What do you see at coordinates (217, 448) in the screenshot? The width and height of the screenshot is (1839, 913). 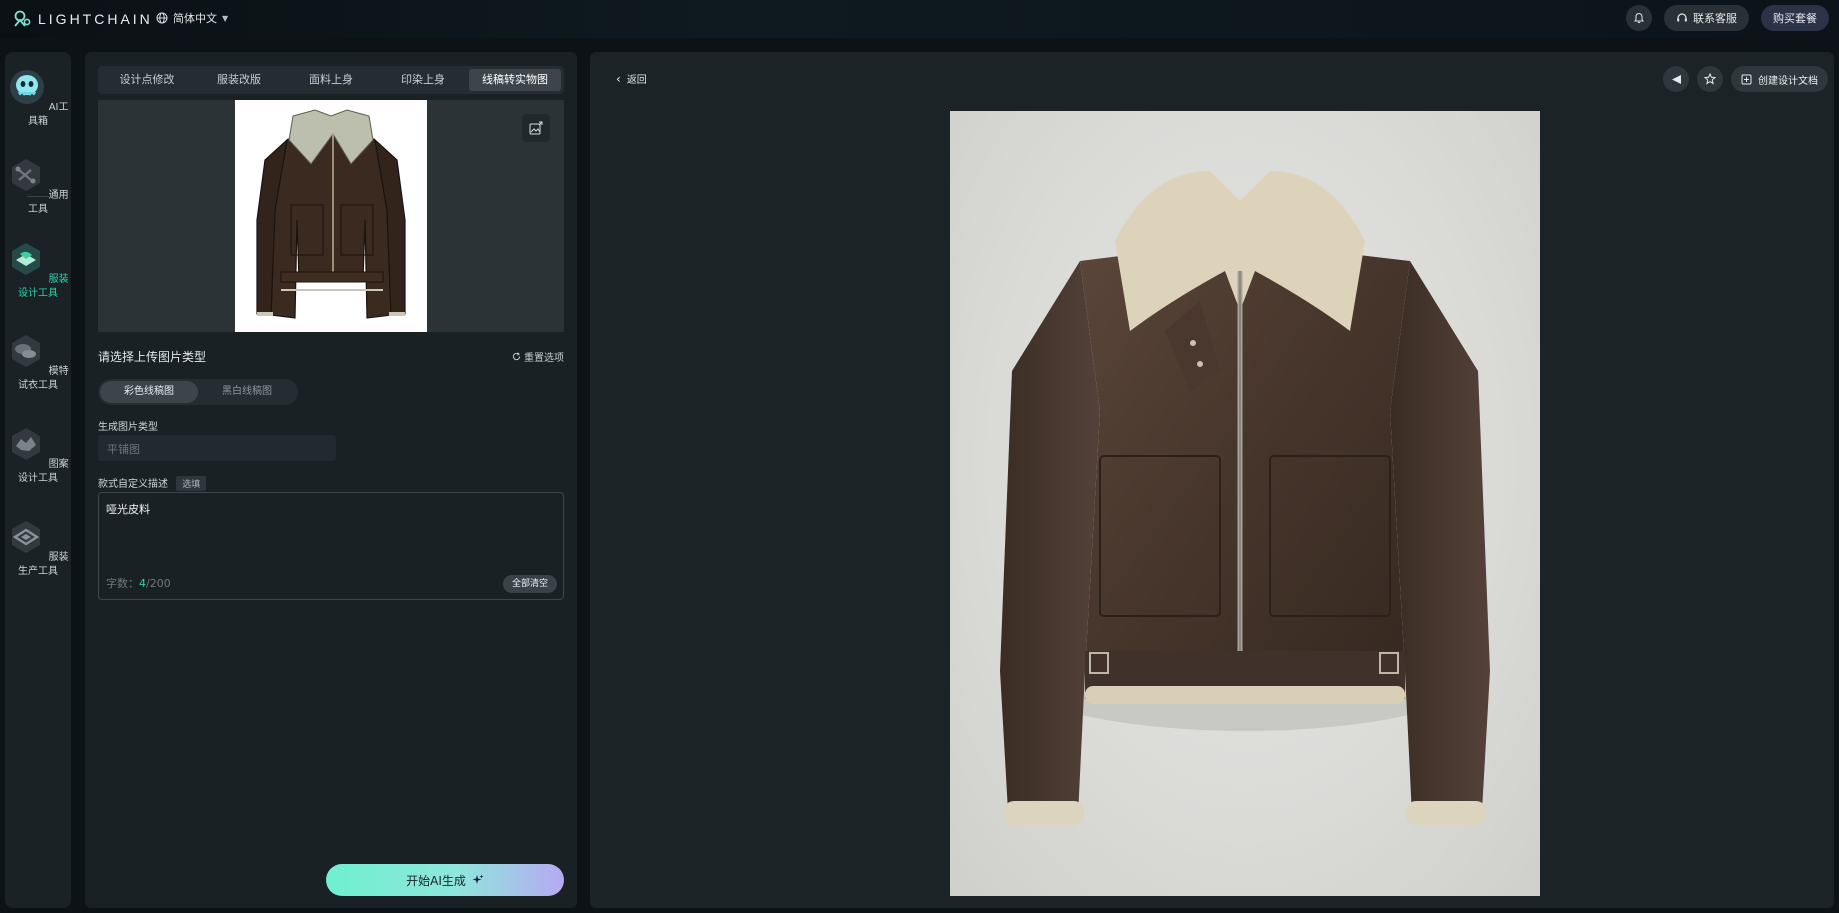 I see `gen-type-select: 平铺图` at bounding box center [217, 448].